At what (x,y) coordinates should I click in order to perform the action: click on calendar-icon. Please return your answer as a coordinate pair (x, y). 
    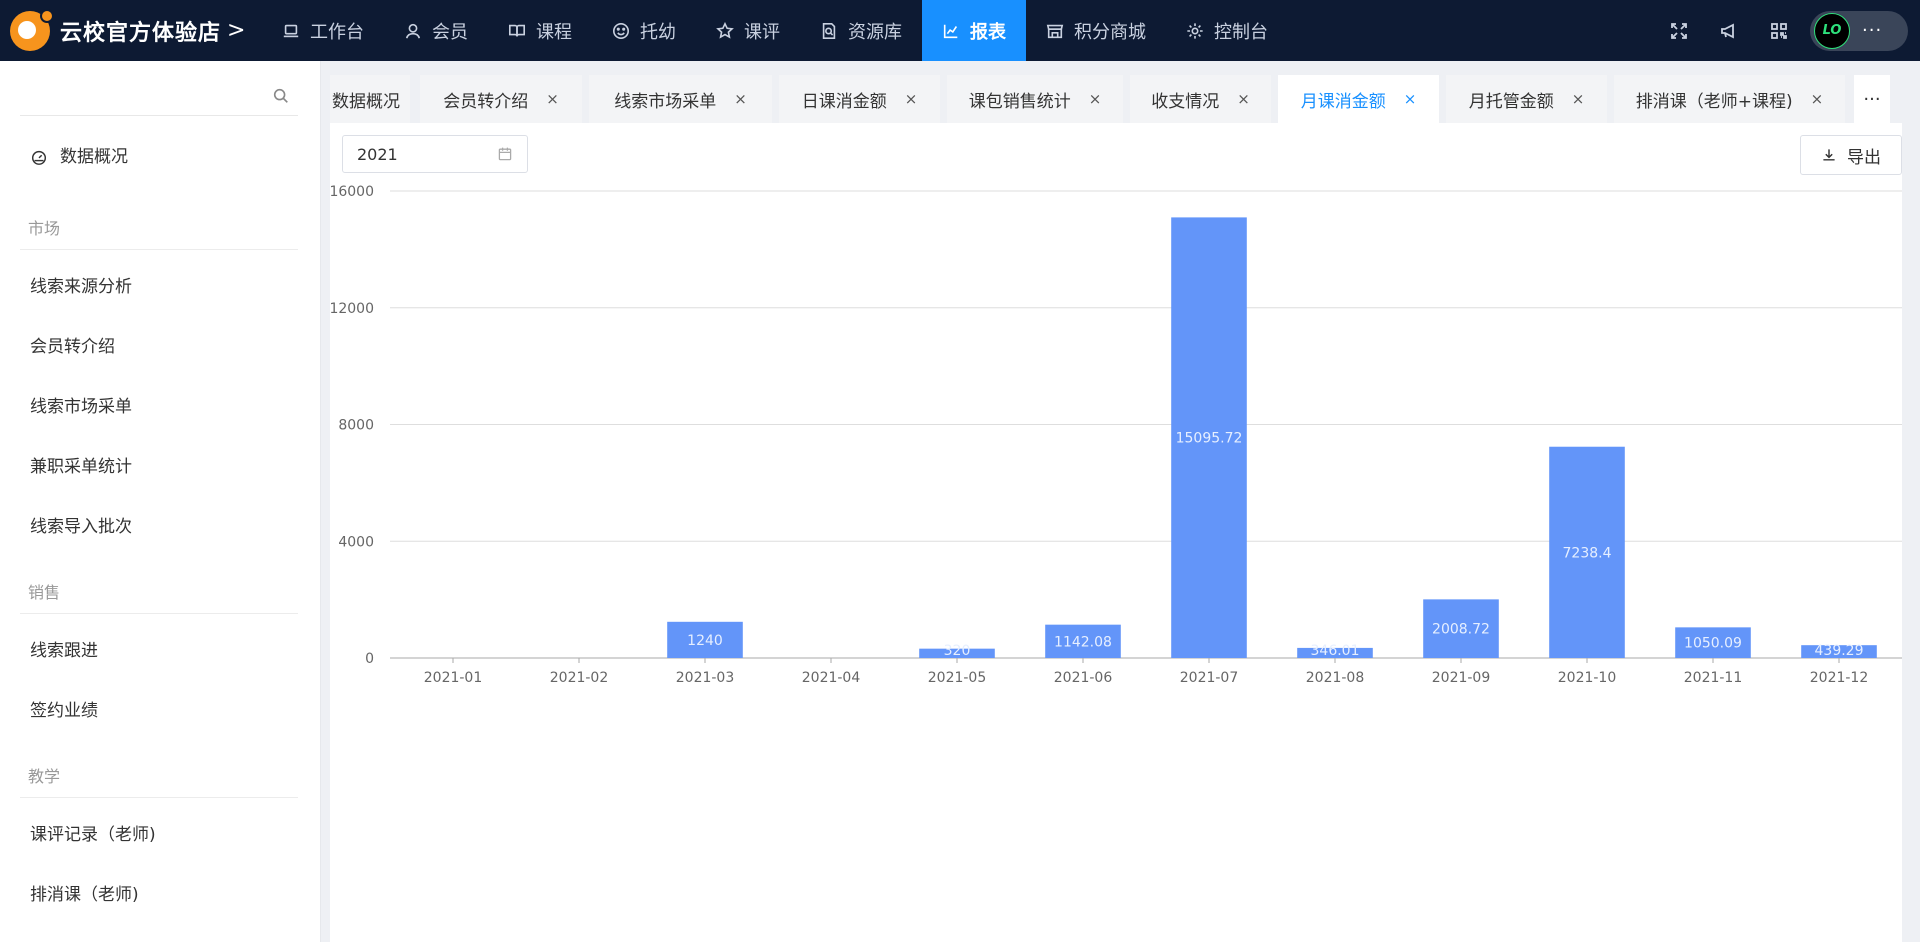
    Looking at the image, I should click on (505, 154).